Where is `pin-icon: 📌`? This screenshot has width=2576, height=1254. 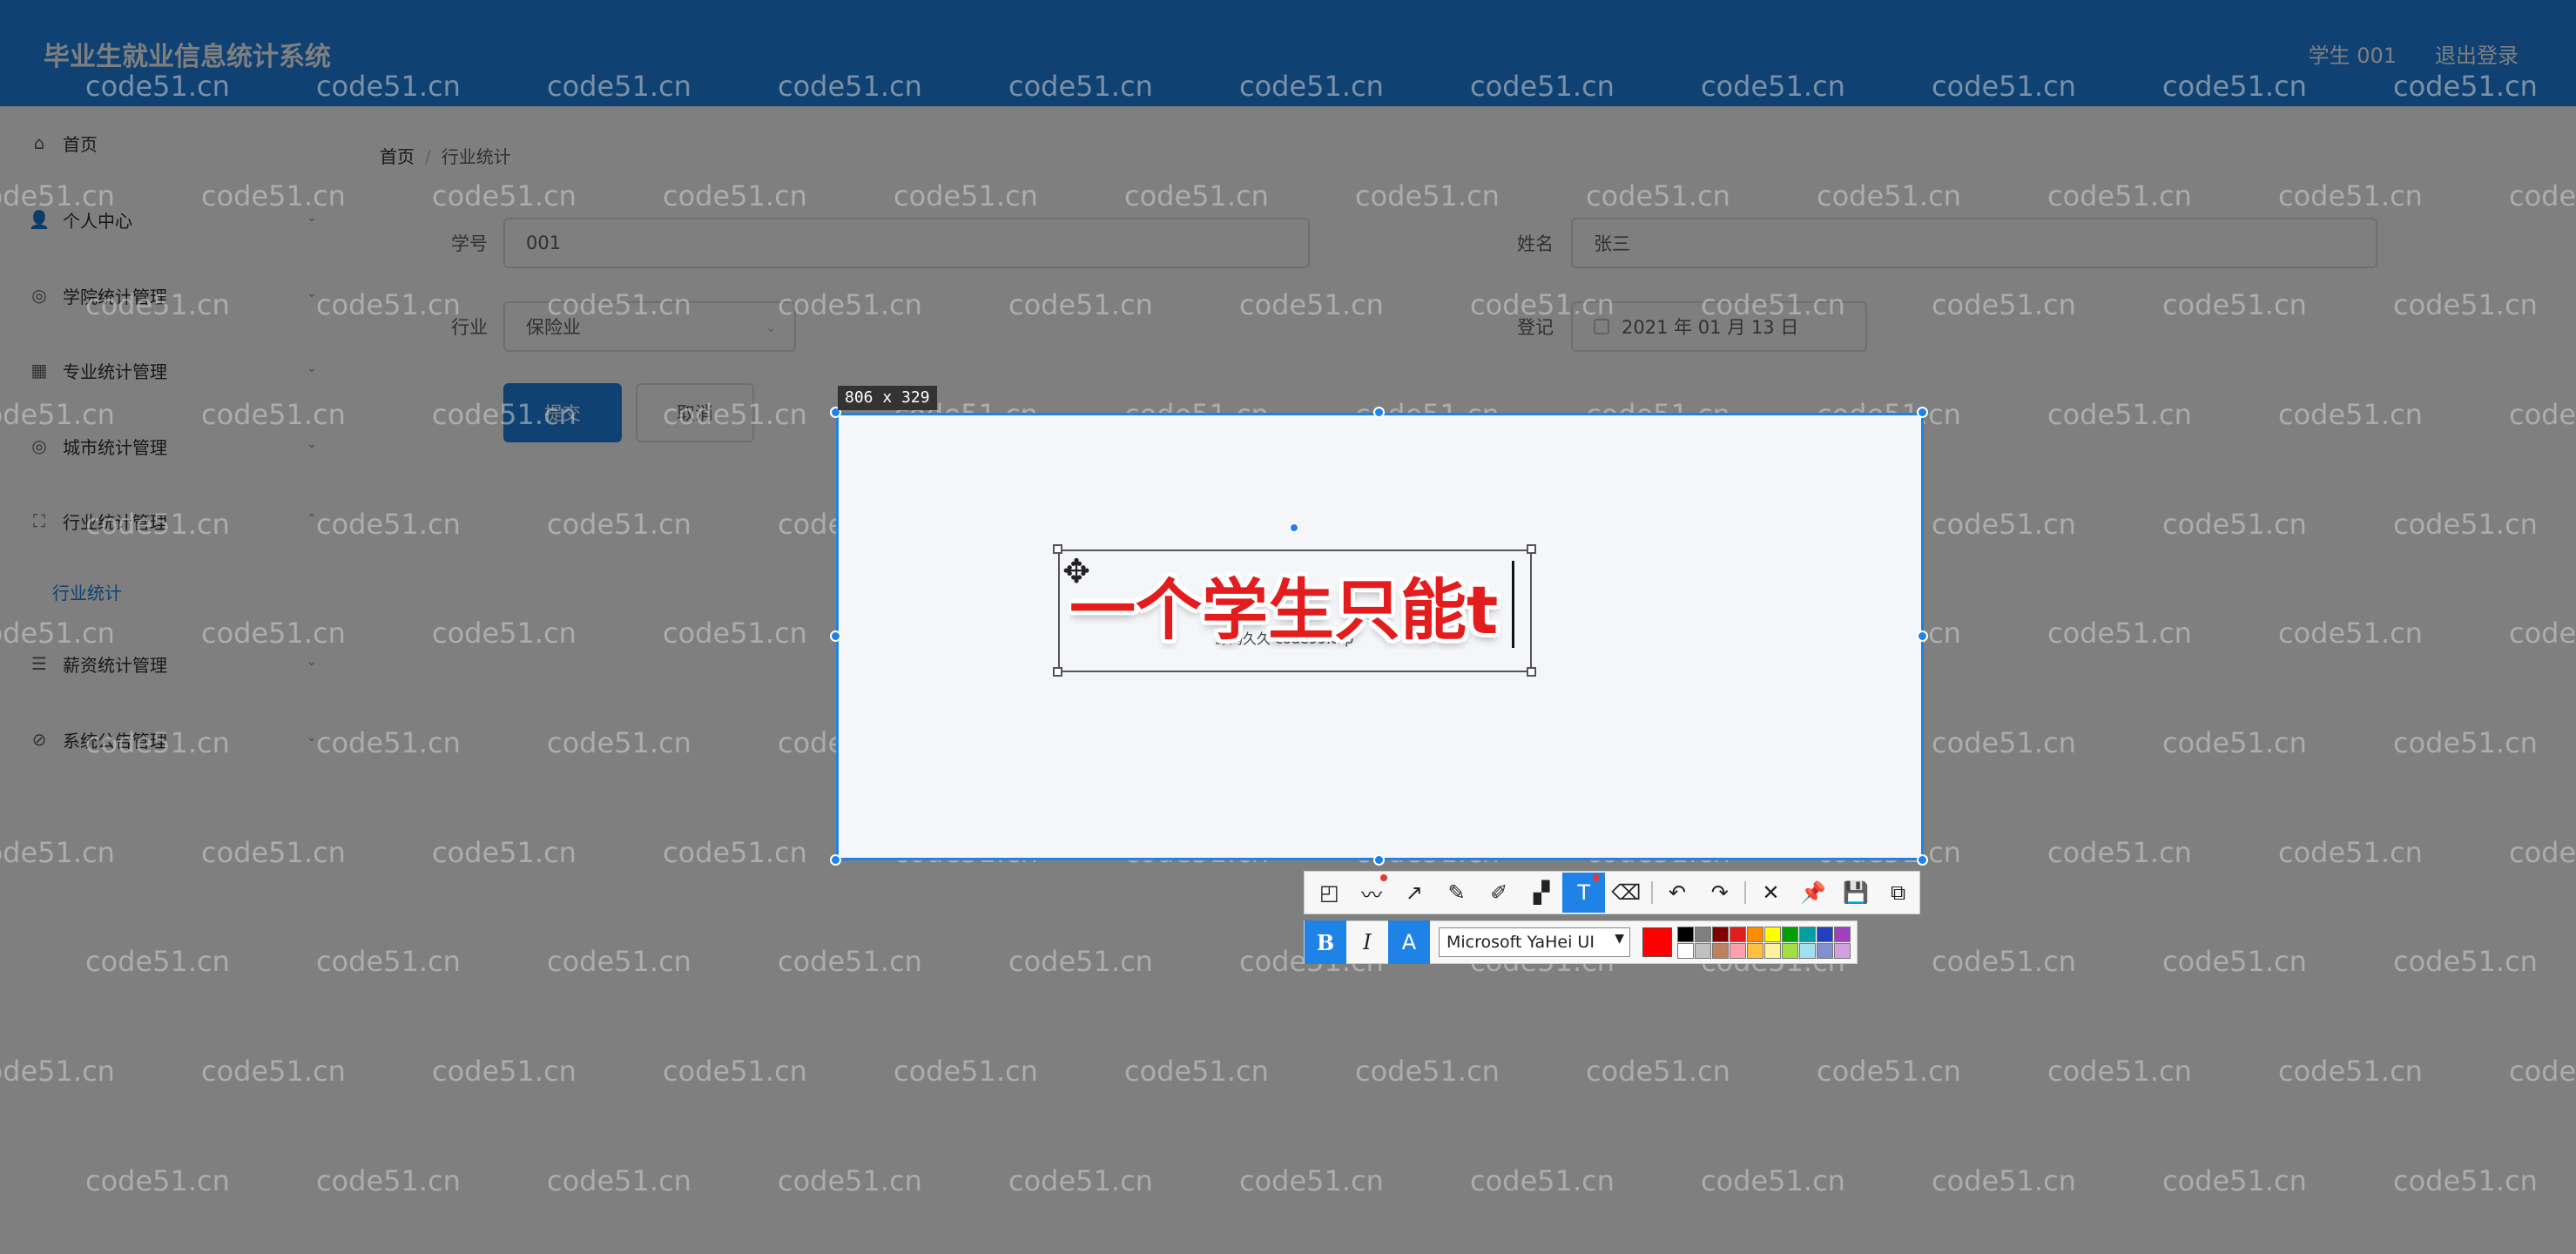 pin-icon: 📌 is located at coordinates (1814, 893).